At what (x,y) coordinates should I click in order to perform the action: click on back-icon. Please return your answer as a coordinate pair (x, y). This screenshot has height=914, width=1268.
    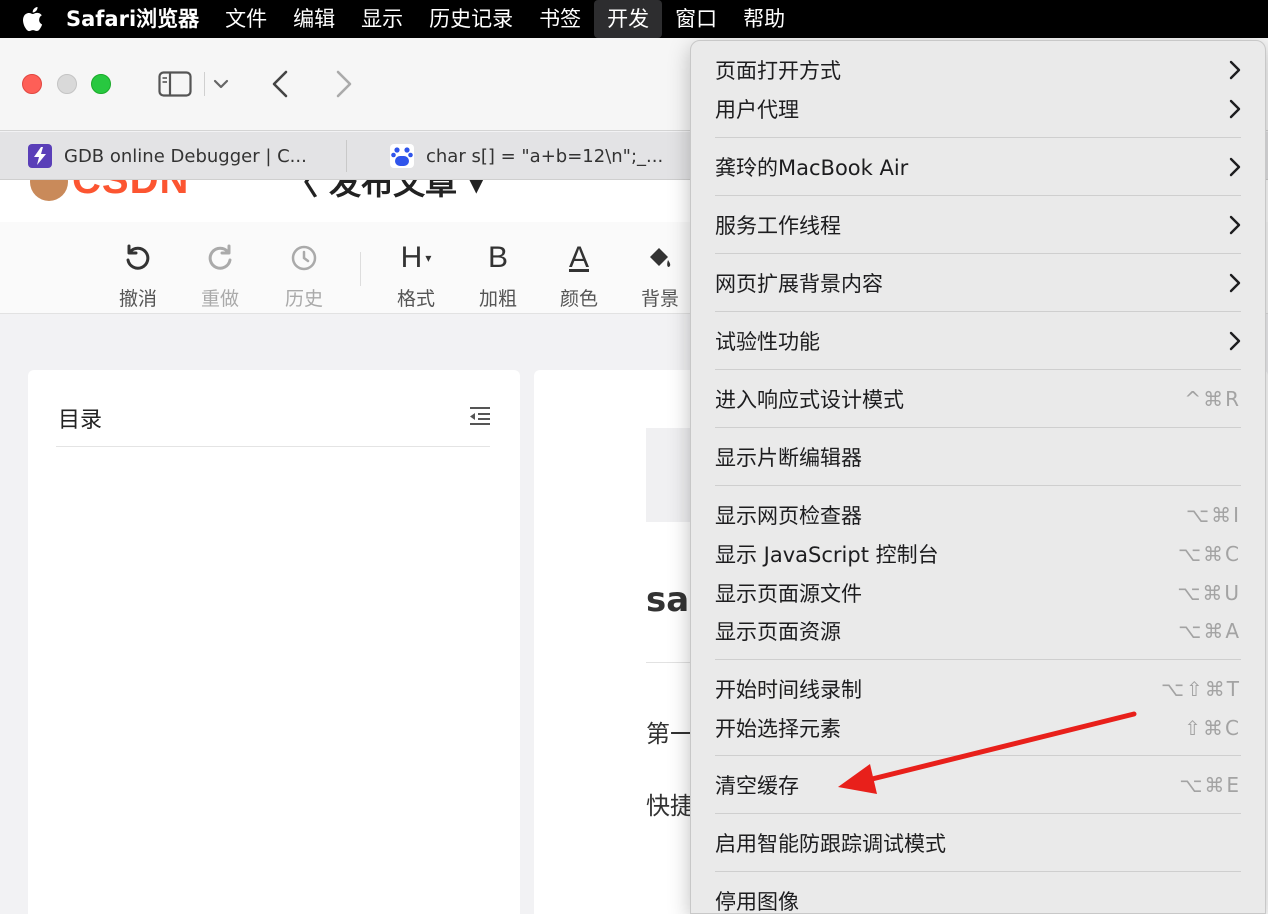
    Looking at the image, I should click on (280, 84).